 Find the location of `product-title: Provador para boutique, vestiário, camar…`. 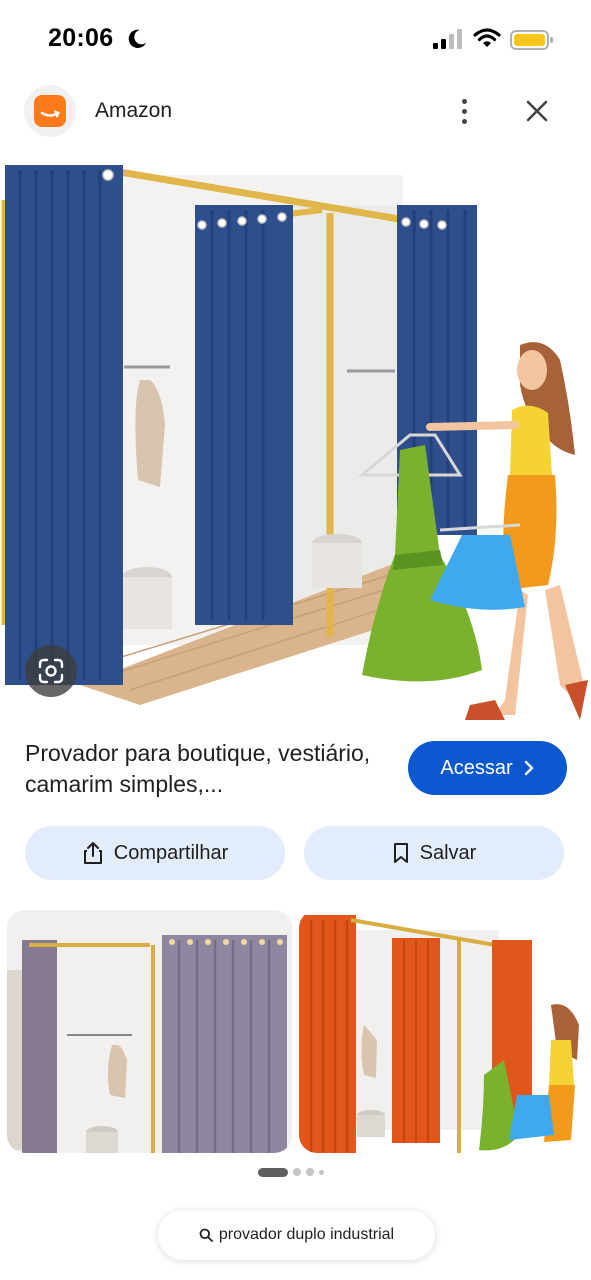

product-title: Provador para boutique, vestiário, camar… is located at coordinates (205, 769).